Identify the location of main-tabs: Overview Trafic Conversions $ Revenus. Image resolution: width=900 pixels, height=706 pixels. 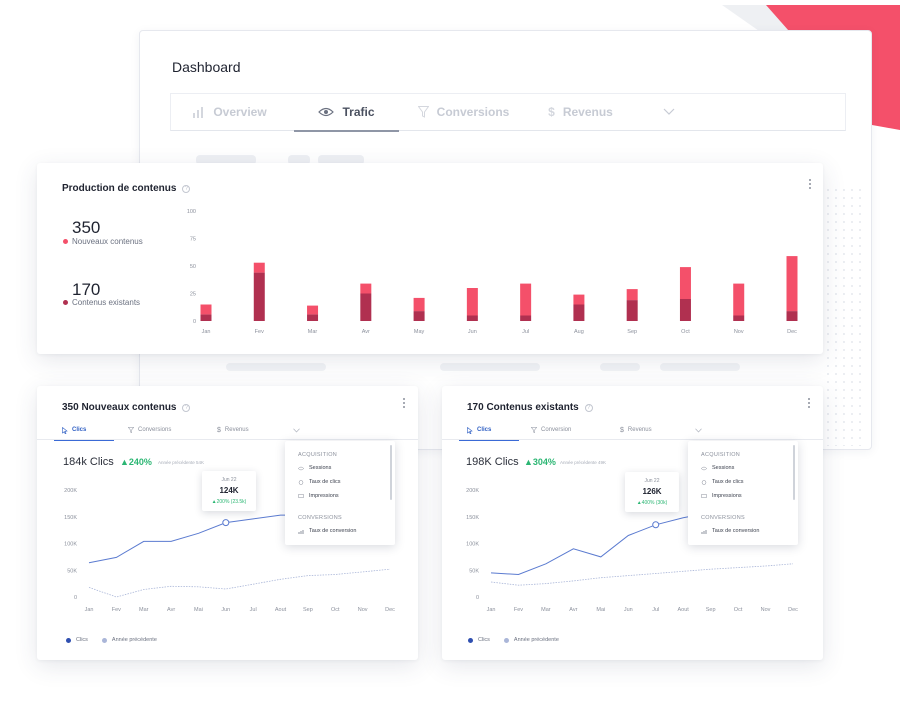
(508, 112).